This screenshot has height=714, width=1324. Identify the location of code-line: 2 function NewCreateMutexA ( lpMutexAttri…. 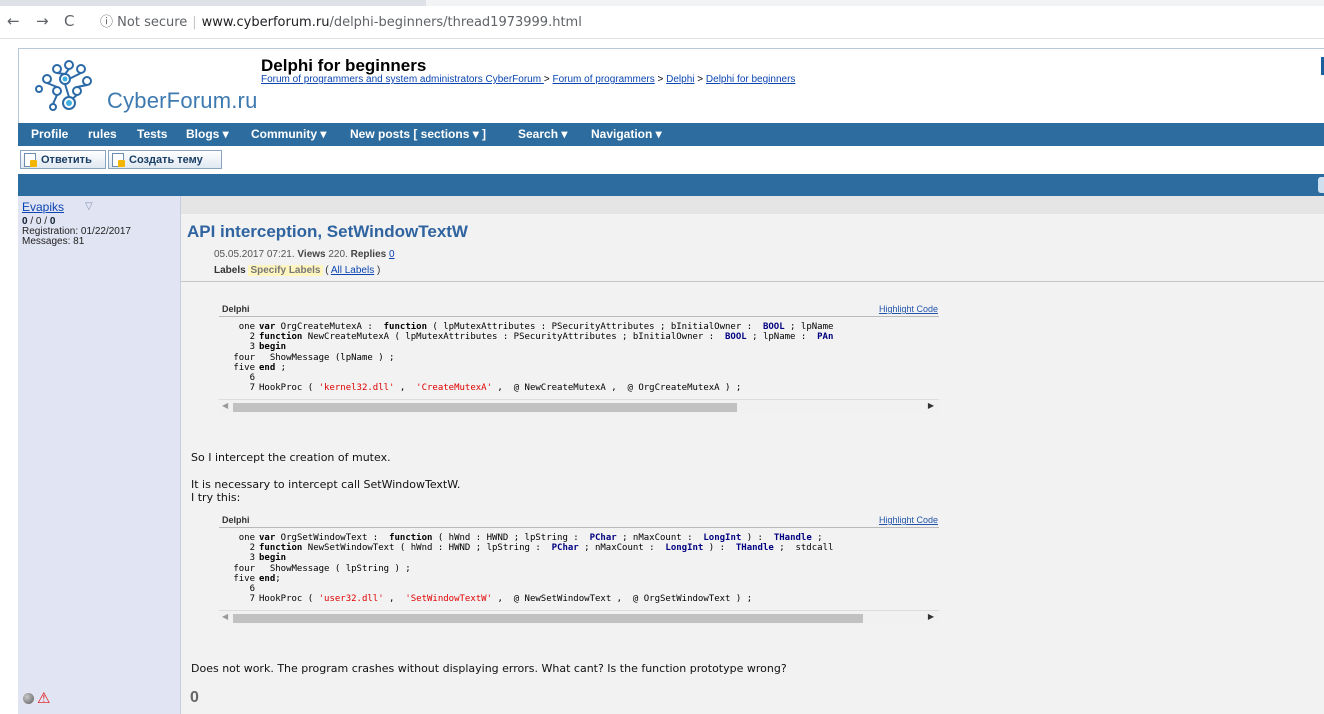
(579, 337).